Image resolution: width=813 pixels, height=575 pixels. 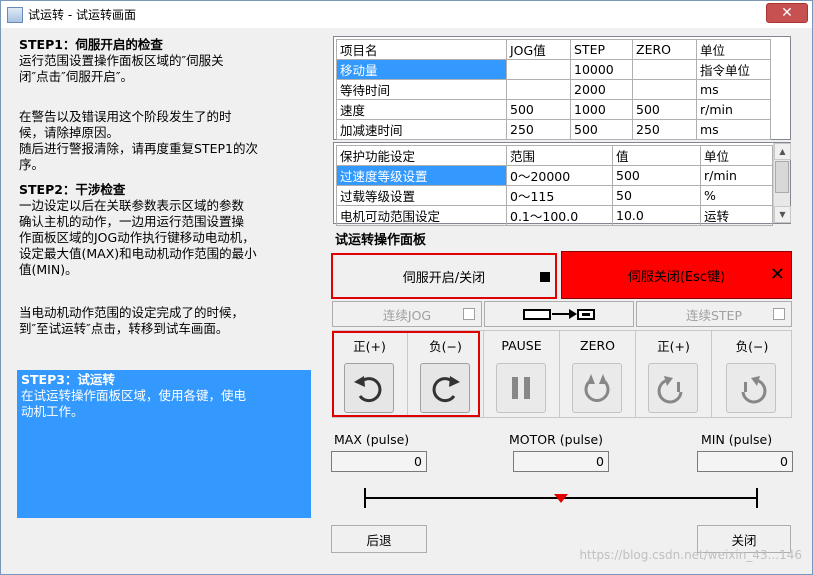 I want to click on back-button: 后退, so click(x=379, y=539).